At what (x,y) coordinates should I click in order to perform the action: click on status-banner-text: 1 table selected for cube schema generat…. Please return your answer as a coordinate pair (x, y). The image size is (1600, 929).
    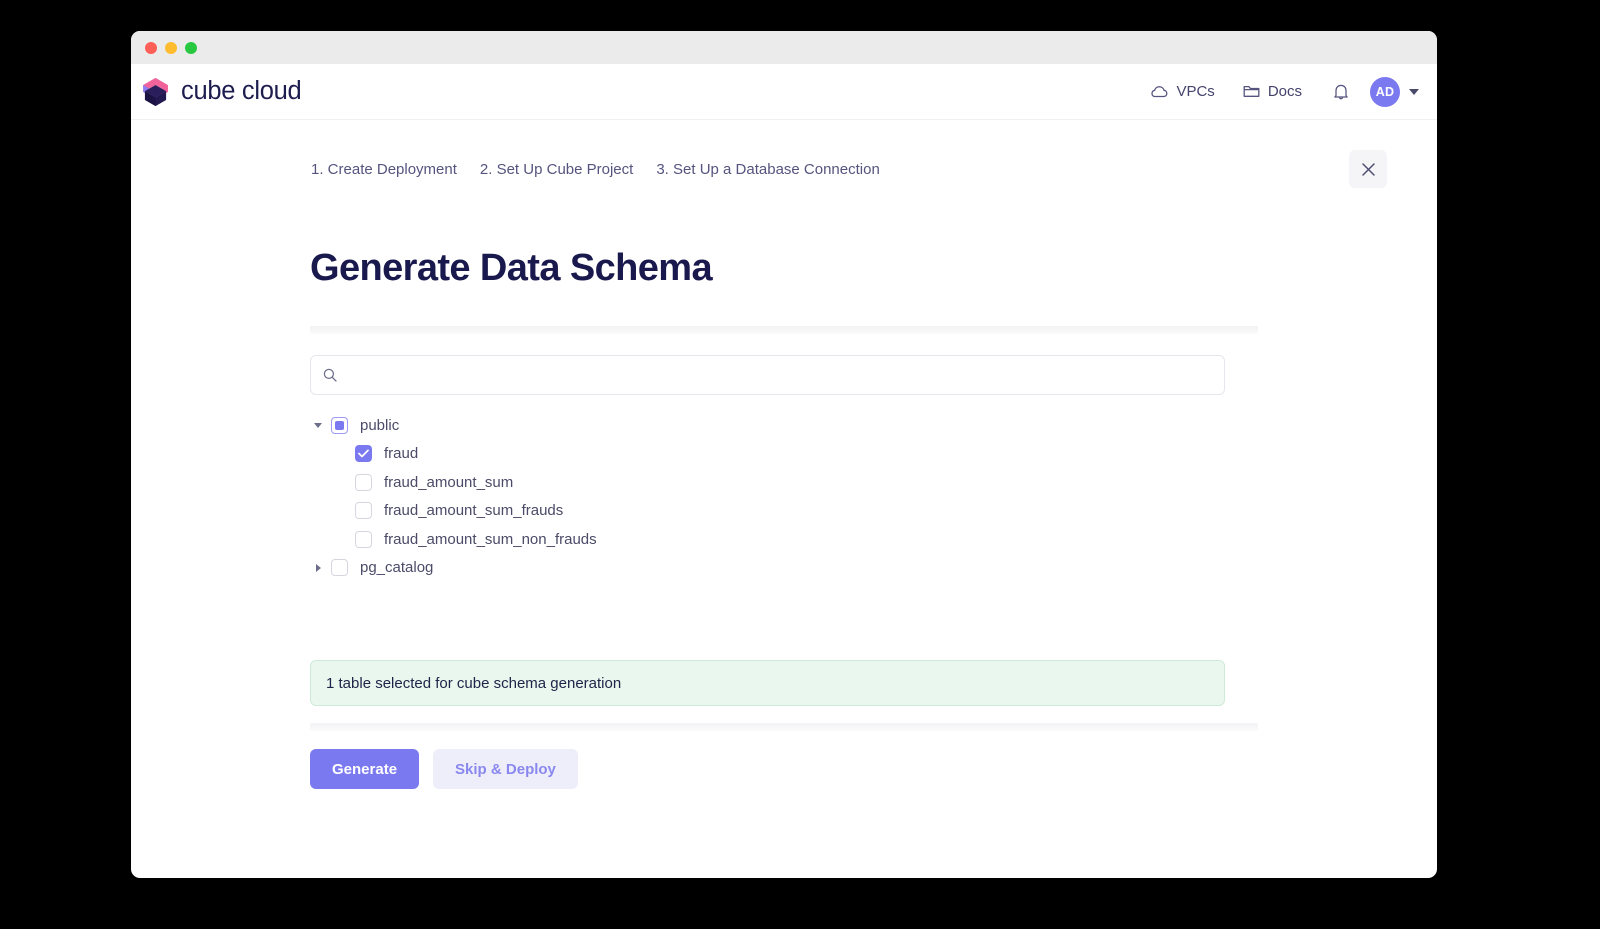
    Looking at the image, I should click on (474, 683).